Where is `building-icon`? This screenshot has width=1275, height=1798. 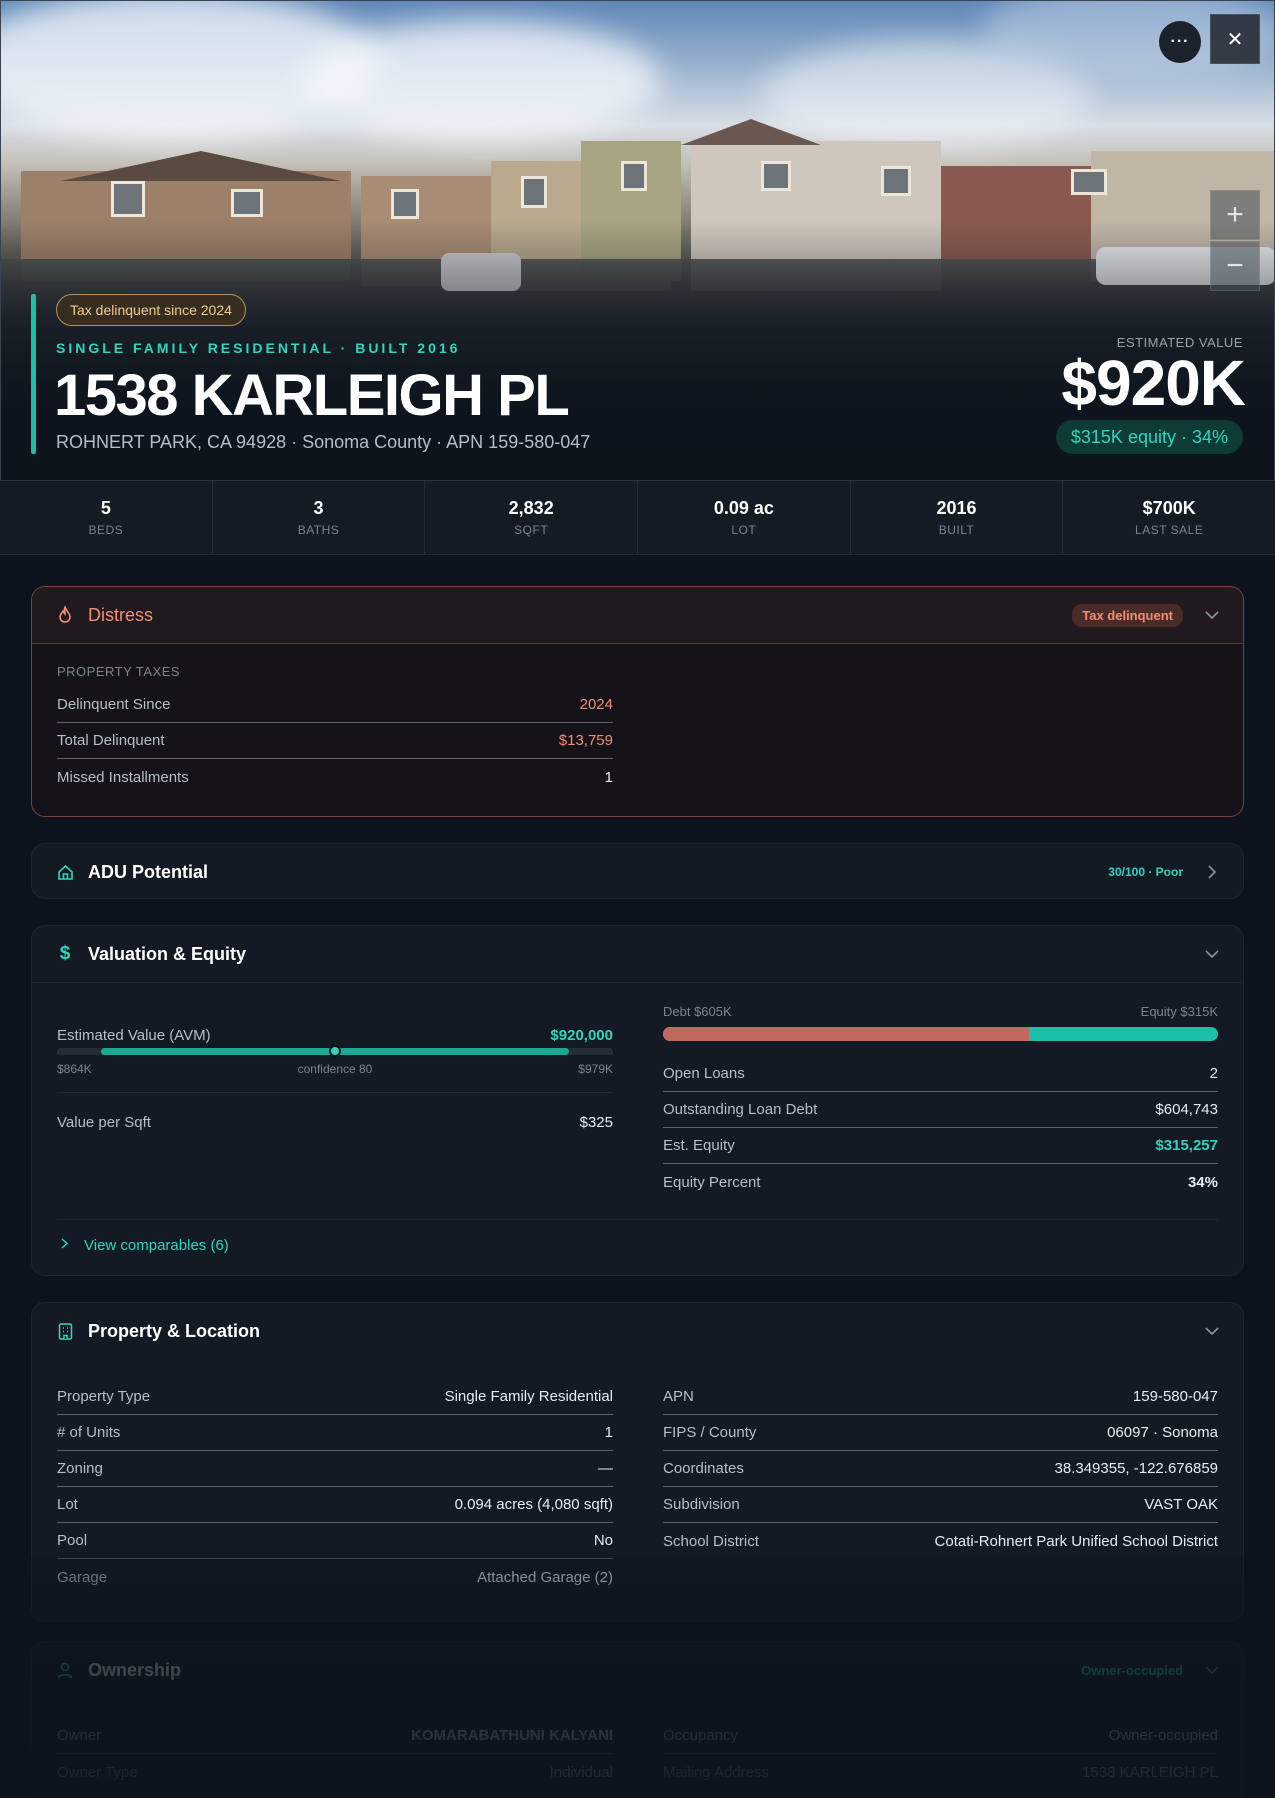
building-icon is located at coordinates (65, 1332).